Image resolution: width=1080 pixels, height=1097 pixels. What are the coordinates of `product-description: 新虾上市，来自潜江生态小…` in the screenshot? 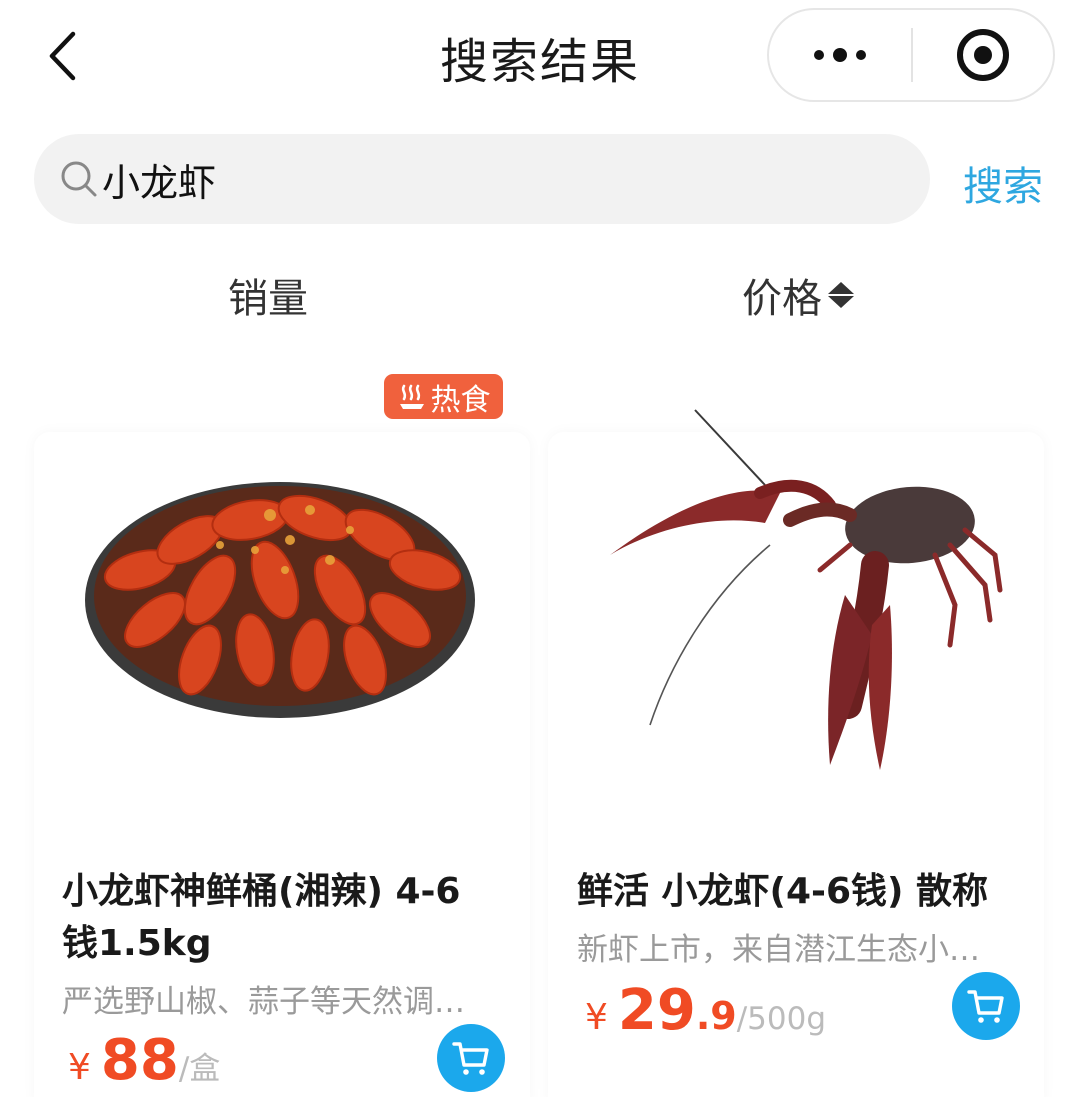 It's located at (778, 950).